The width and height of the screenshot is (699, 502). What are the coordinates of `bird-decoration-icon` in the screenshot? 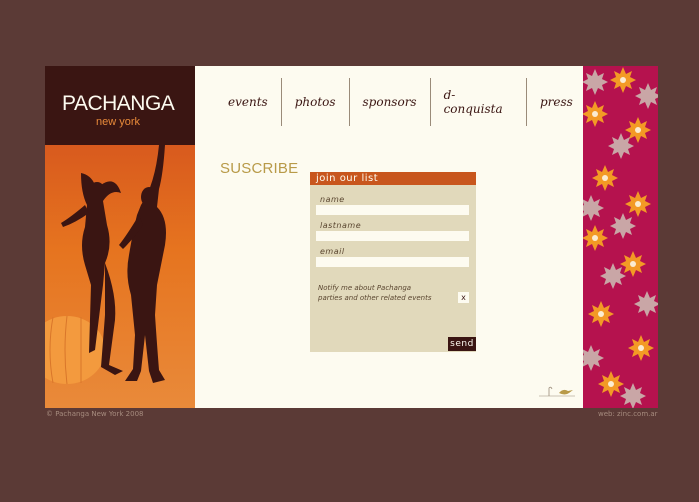 It's located at (557, 391).